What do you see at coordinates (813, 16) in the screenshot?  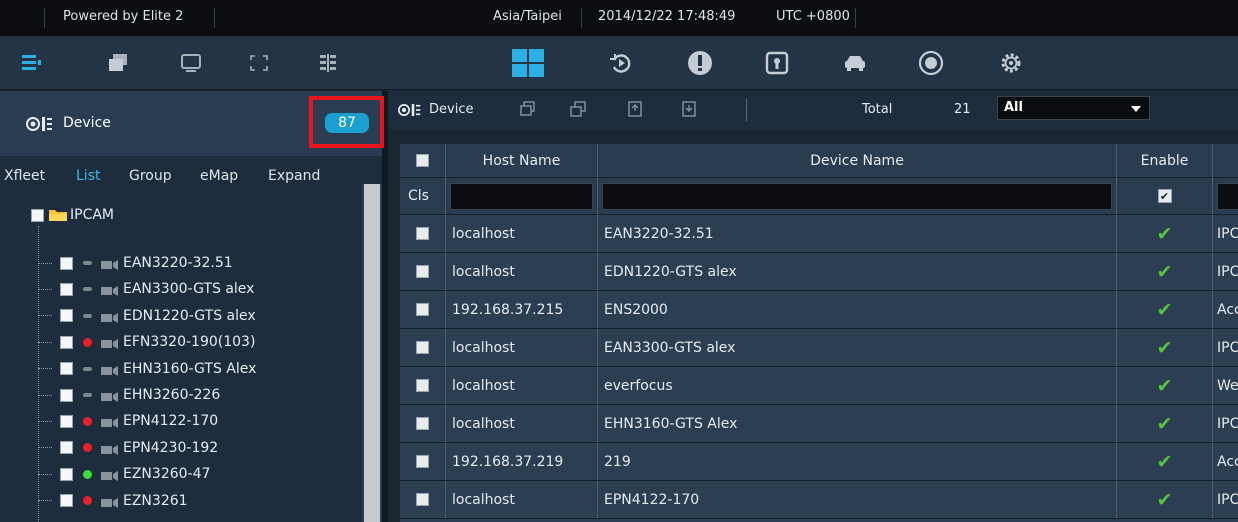 I see `utc-offset-label: UTC +0800` at bounding box center [813, 16].